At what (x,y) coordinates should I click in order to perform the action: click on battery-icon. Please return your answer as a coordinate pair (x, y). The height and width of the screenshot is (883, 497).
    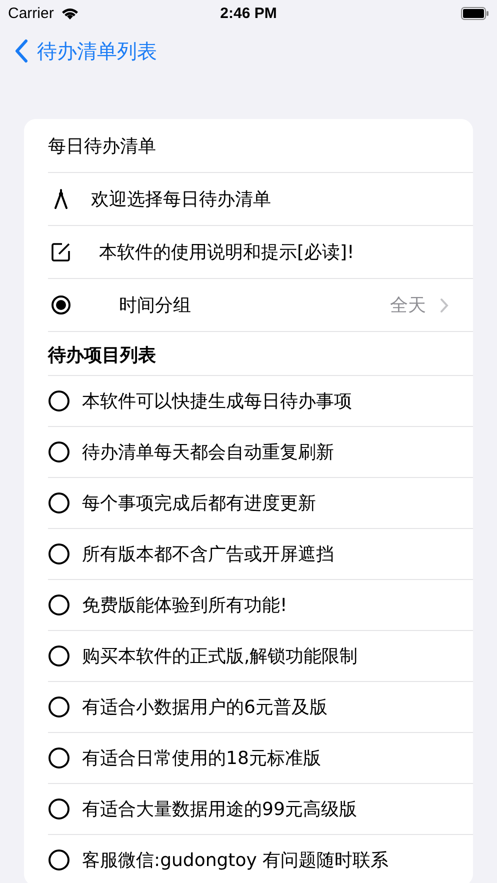
    Looking at the image, I should click on (475, 13).